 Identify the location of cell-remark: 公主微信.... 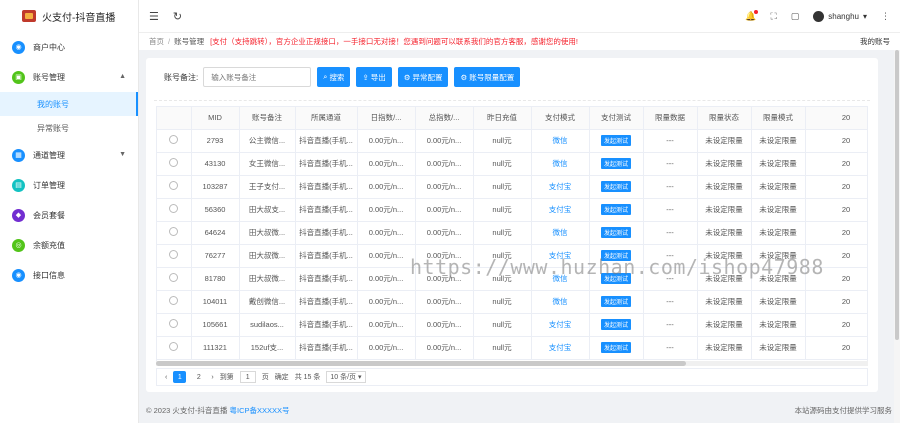
(267, 141).